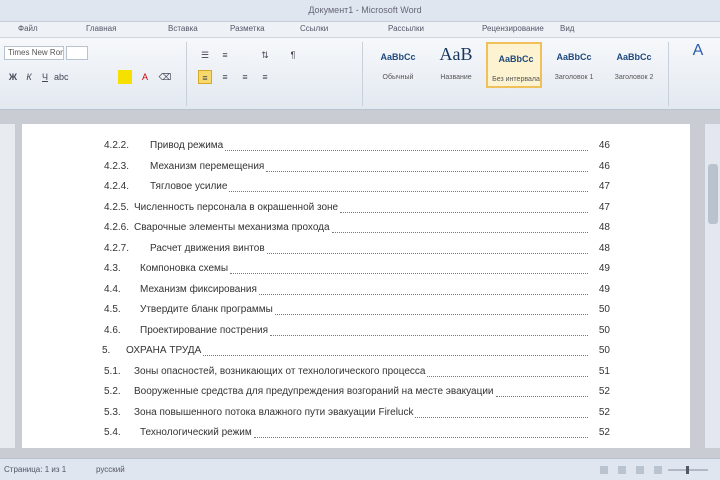  What do you see at coordinates (165, 77) in the screenshot?
I see `clear-format-button: ⌫` at bounding box center [165, 77].